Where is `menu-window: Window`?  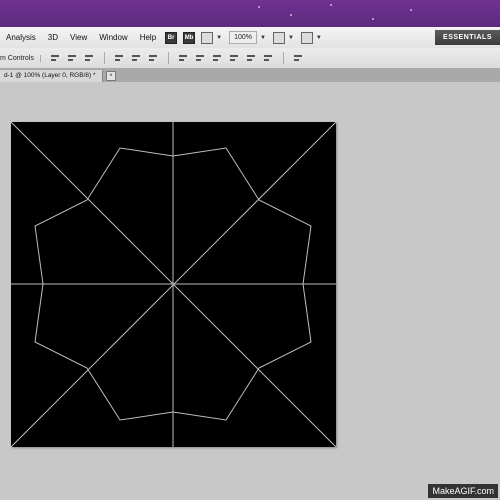
menu-window: Window is located at coordinates (113, 37).